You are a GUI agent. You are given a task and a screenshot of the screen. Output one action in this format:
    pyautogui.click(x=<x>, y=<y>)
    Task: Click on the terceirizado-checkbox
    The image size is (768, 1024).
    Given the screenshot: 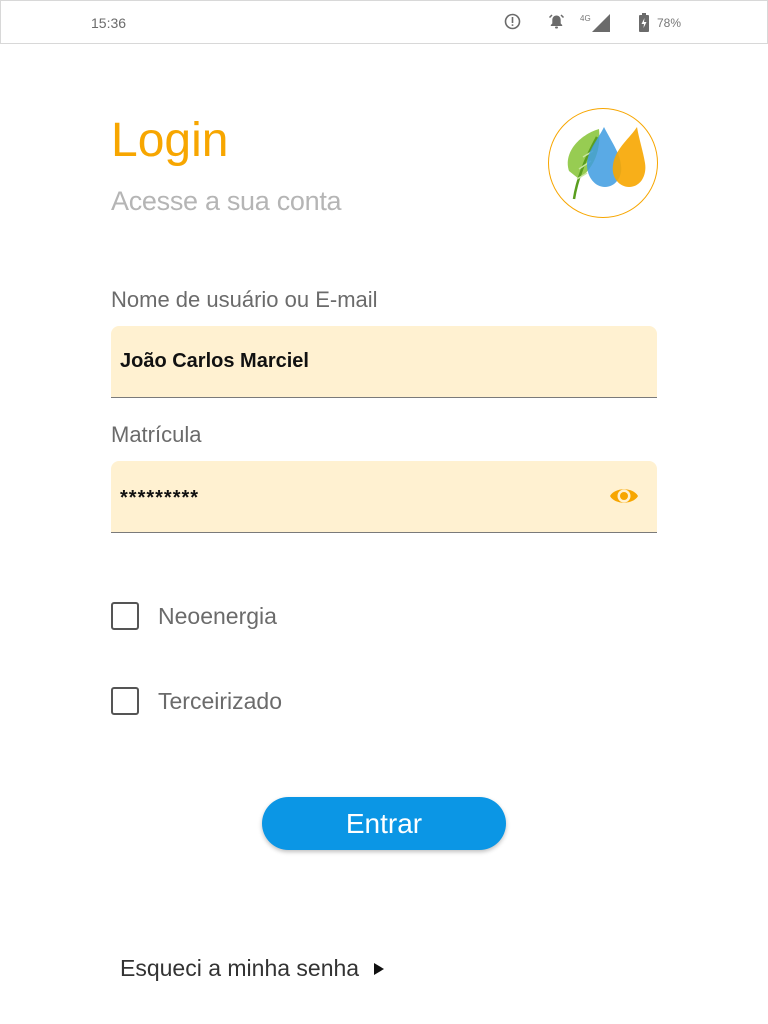 What is the action you would take?
    pyautogui.click(x=125, y=701)
    